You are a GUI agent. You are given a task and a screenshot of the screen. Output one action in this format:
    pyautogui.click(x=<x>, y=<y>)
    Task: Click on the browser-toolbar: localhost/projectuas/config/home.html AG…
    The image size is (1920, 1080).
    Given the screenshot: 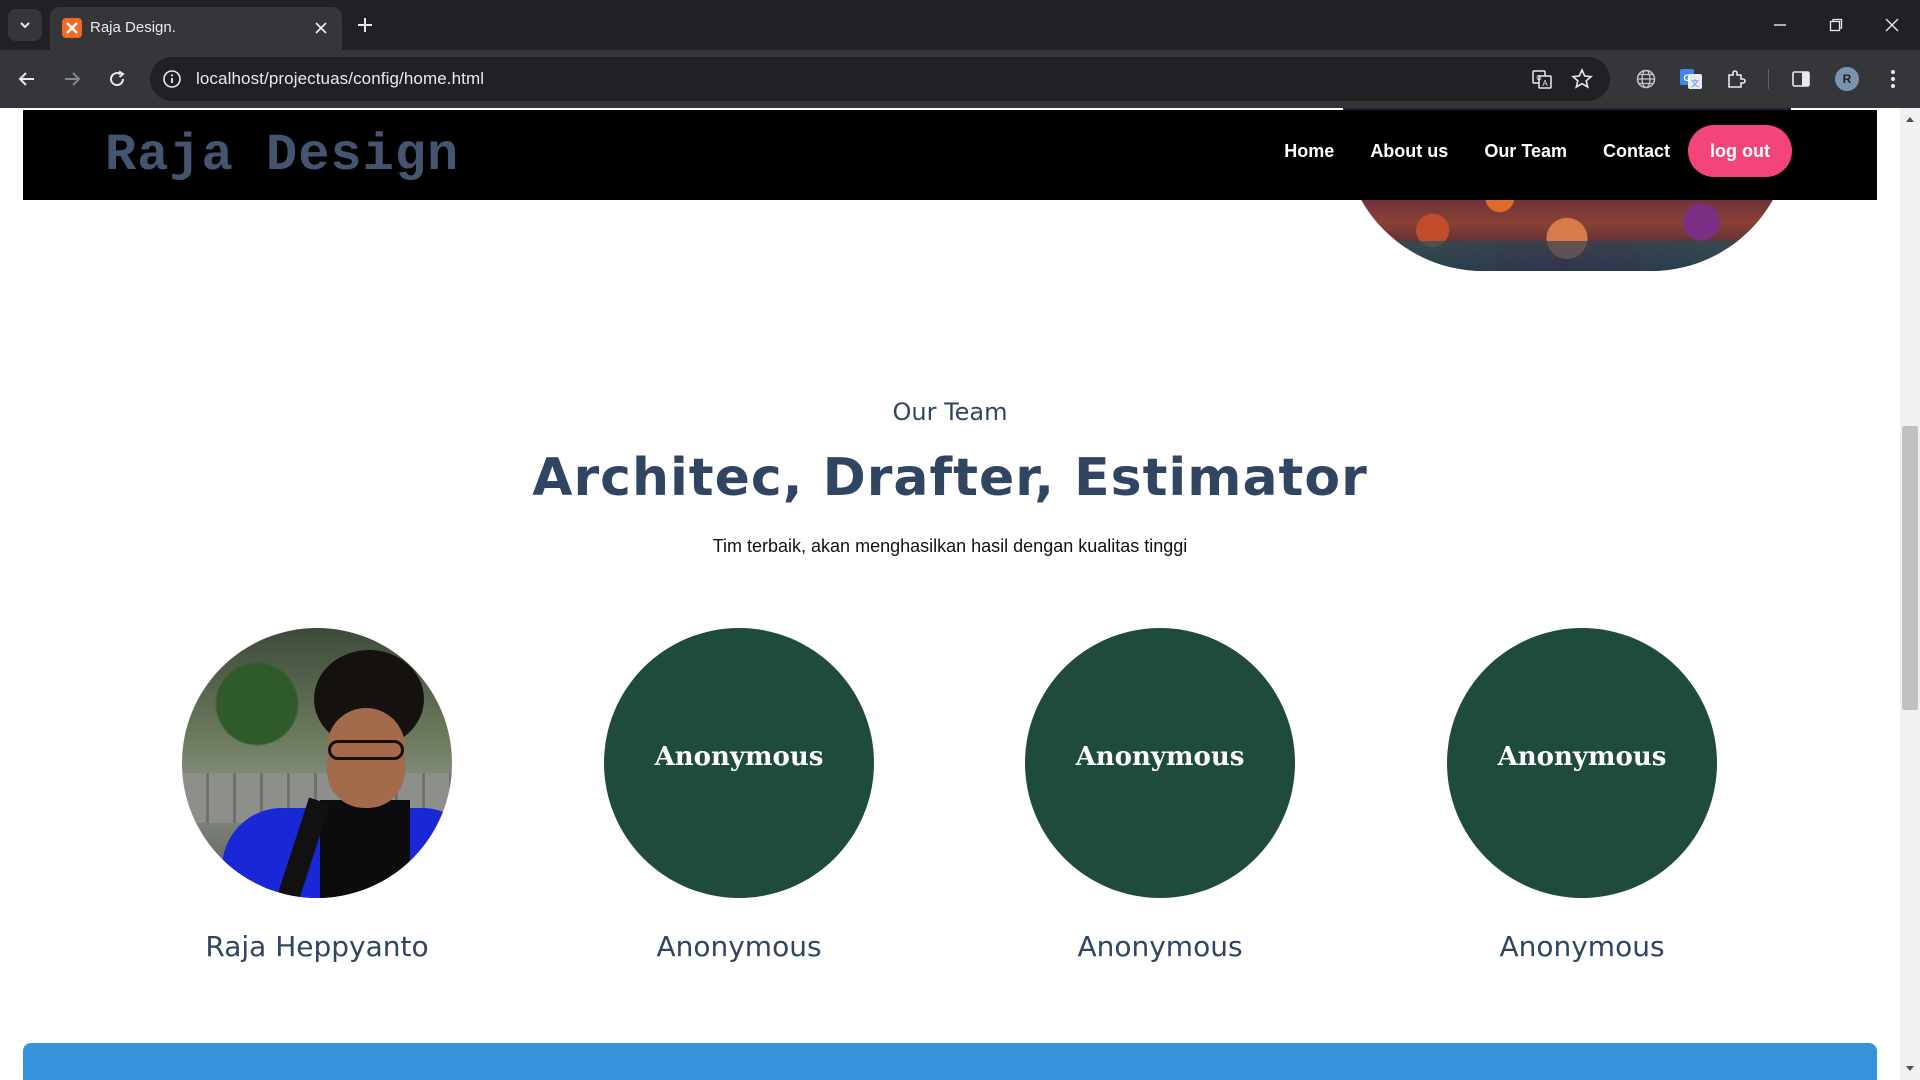 What is the action you would take?
    pyautogui.click(x=960, y=79)
    